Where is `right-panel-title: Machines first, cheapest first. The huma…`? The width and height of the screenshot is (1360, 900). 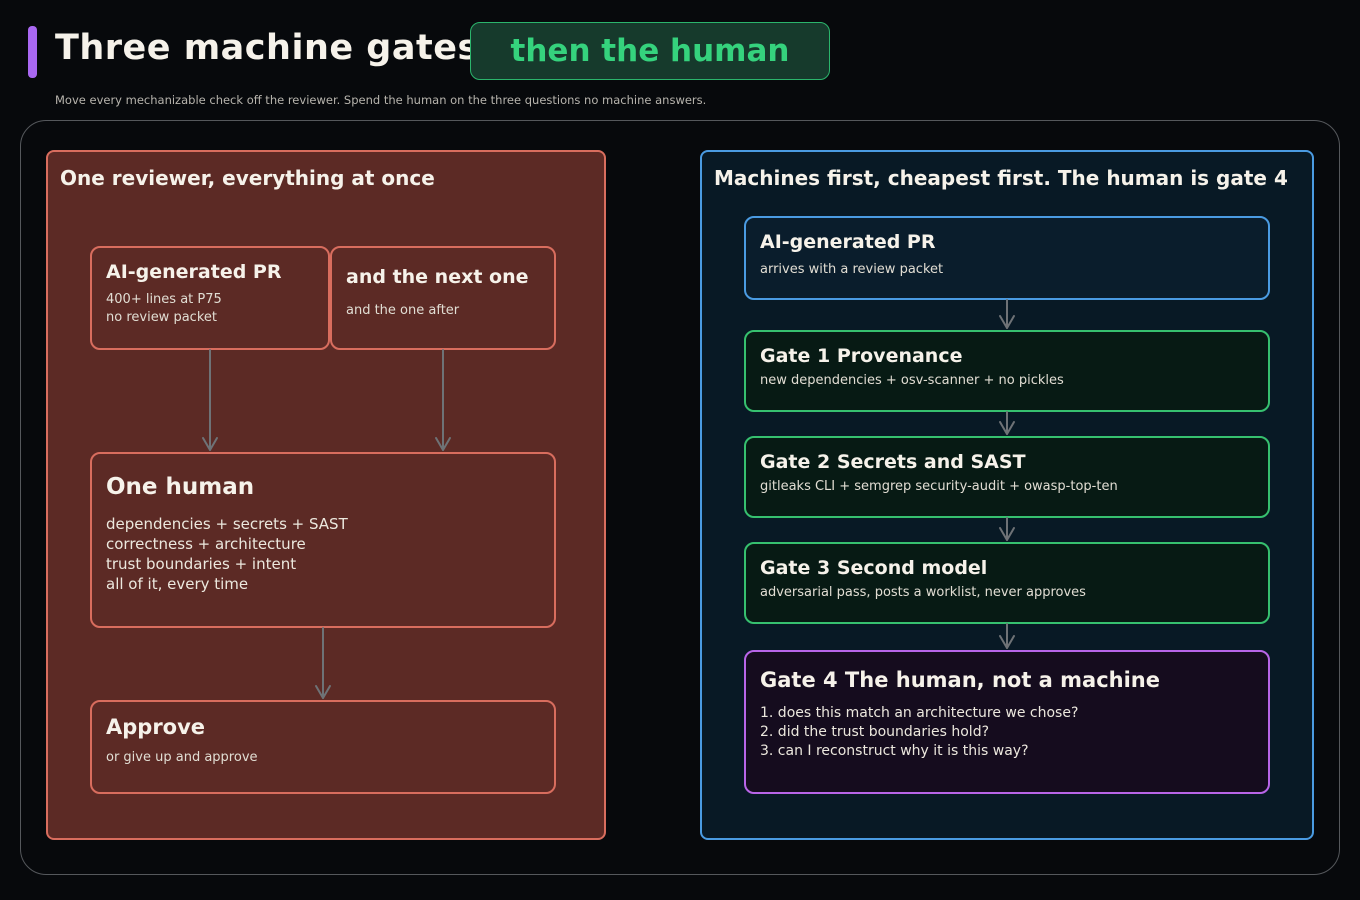 right-panel-title: Machines first, cheapest first. The huma… is located at coordinates (1001, 178).